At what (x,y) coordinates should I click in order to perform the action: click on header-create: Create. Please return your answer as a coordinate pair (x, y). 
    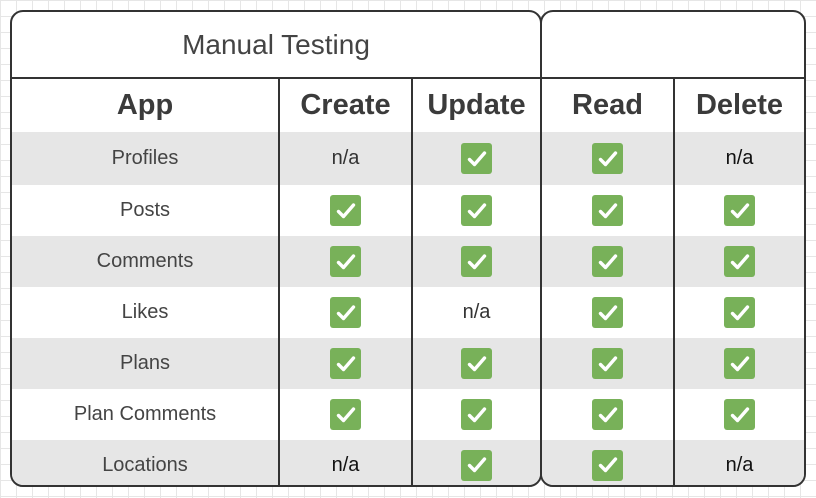
    Looking at the image, I should click on (344, 105).